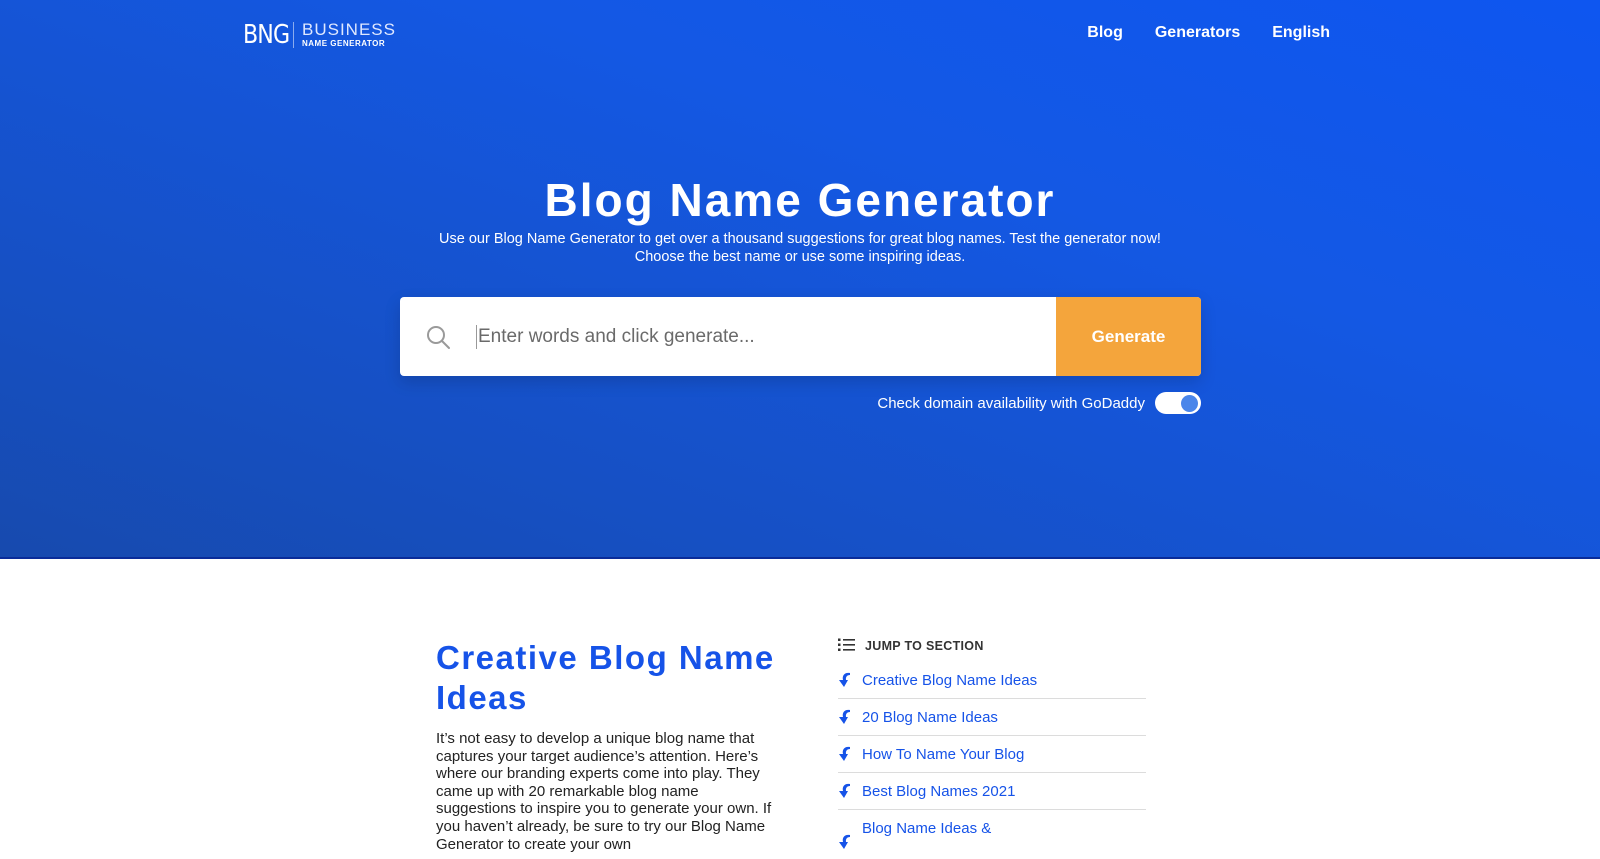  I want to click on toc-header: JUMP TO SECTION, so click(992, 646).